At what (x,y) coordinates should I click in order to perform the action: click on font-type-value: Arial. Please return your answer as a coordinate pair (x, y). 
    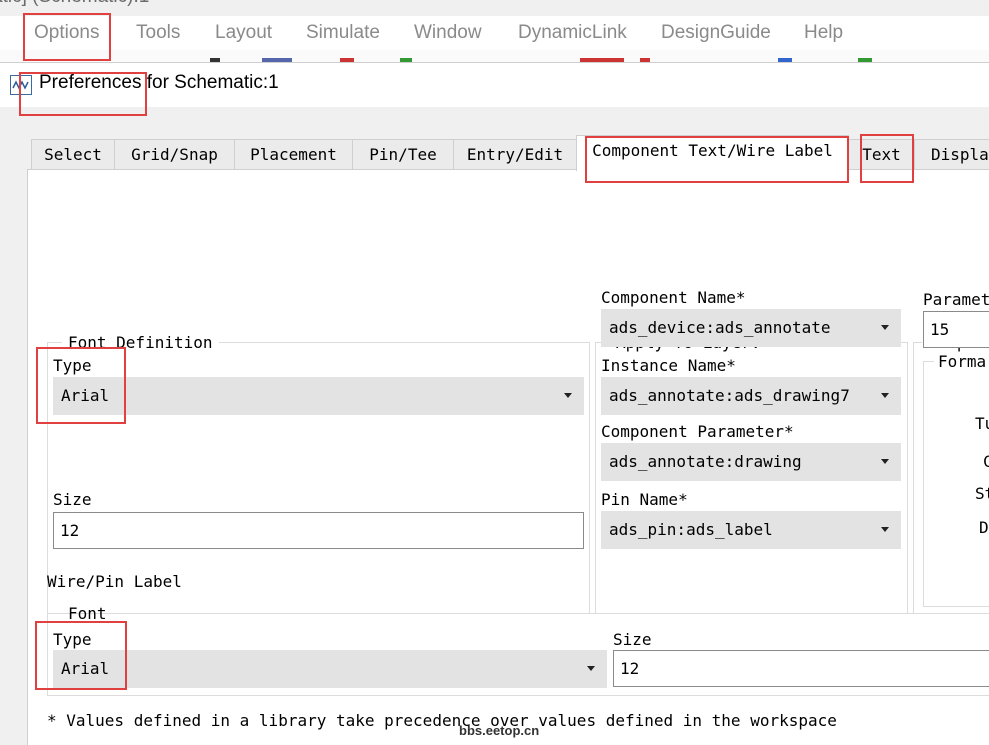
    Looking at the image, I should click on (85, 395).